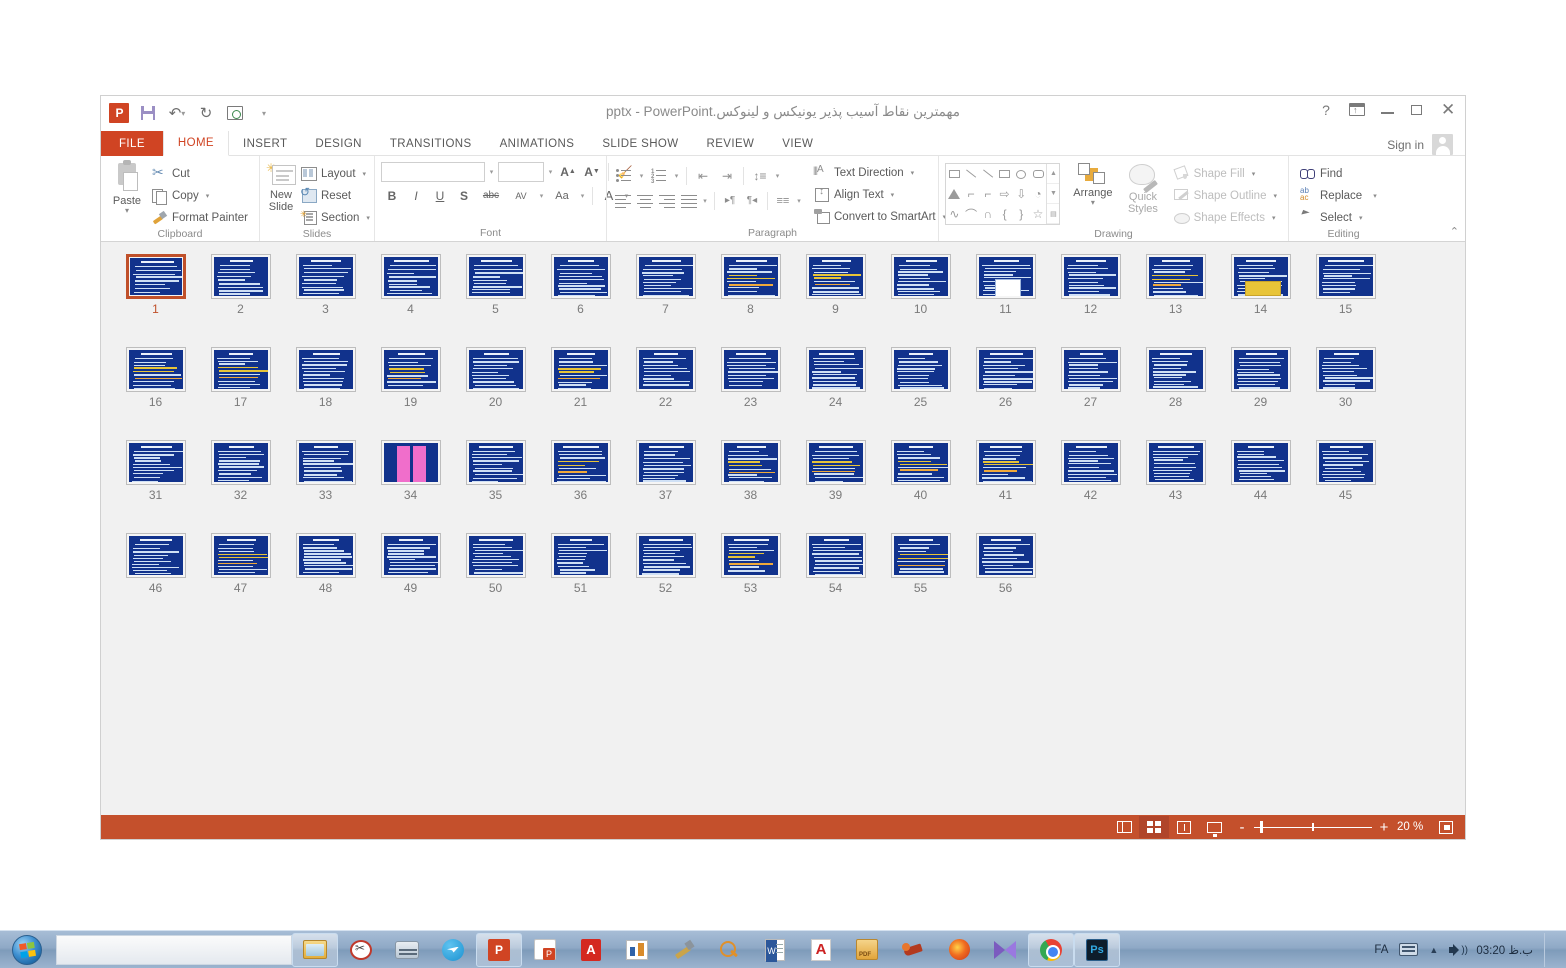 The height and width of the screenshot is (968, 1566). Describe the element at coordinates (703, 175) in the screenshot. I see `decrease-indent-button: ⇤` at that location.